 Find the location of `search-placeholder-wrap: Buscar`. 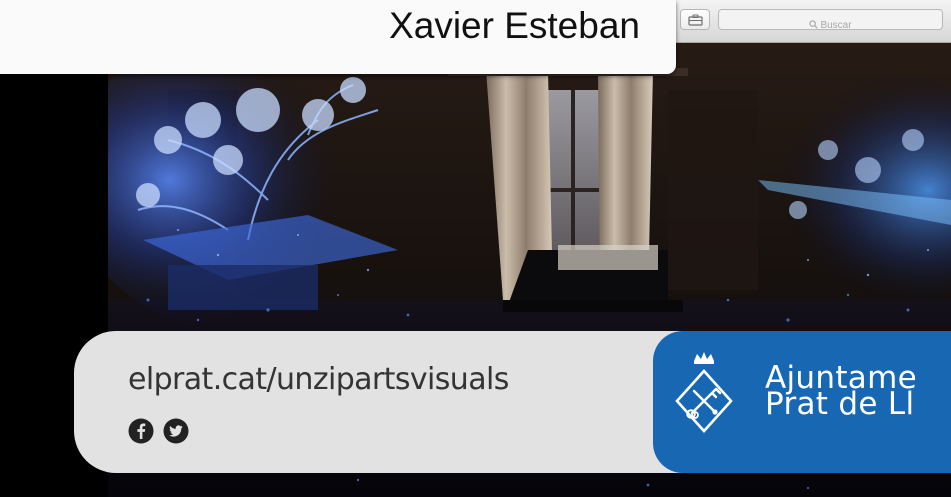

search-placeholder-wrap: Buscar is located at coordinates (830, 25).